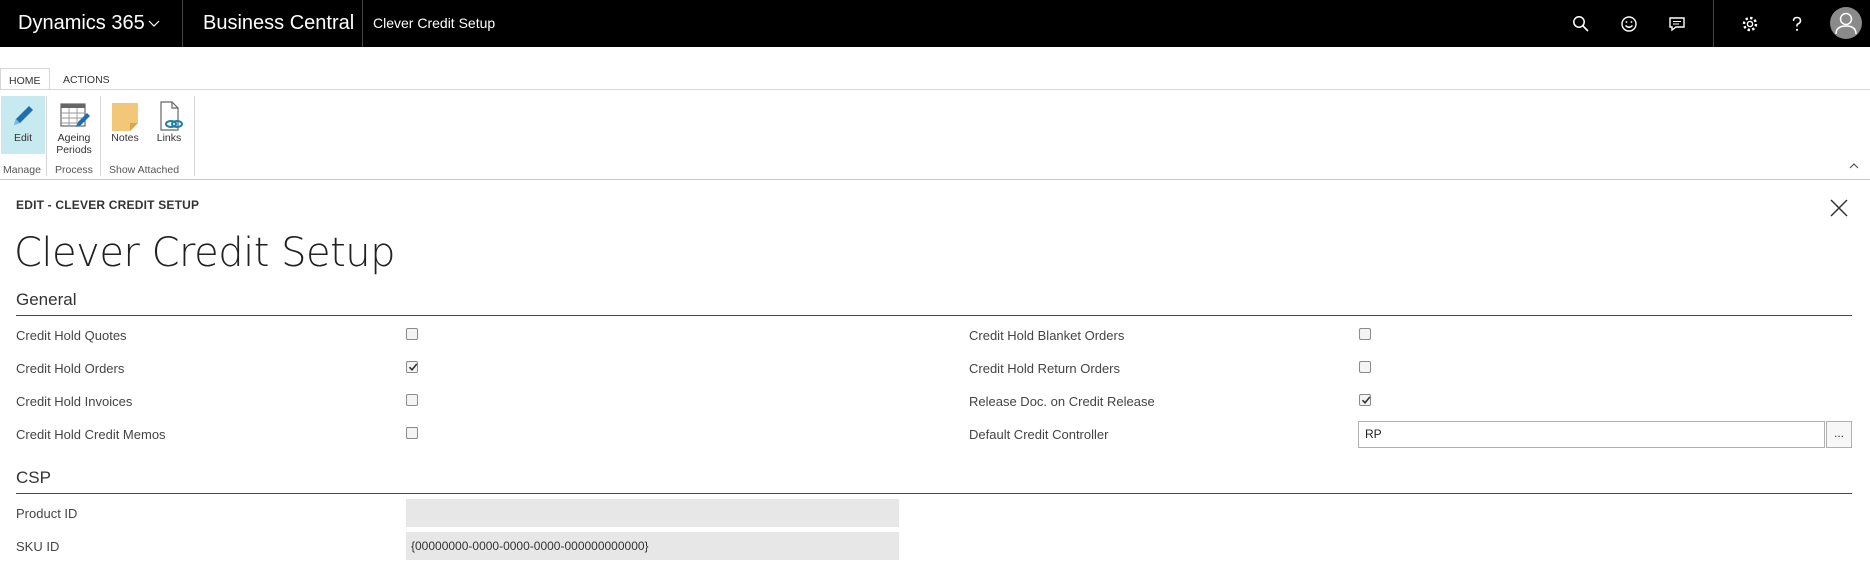 This screenshot has height=588, width=1870. What do you see at coordinates (1839, 208) in the screenshot?
I see `close-icon` at bounding box center [1839, 208].